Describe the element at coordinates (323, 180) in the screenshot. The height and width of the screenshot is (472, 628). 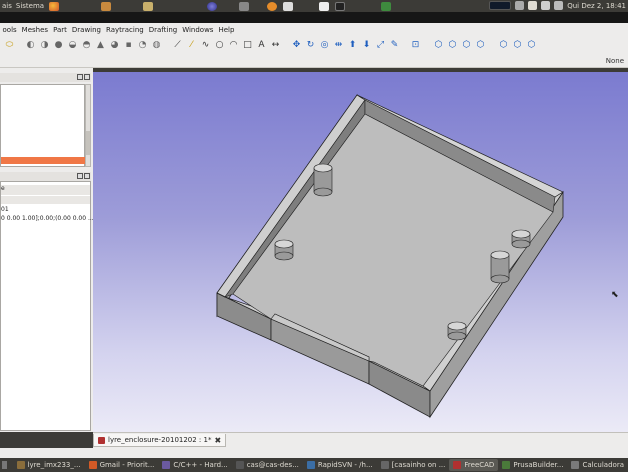
I see `standoff-back-left` at that location.